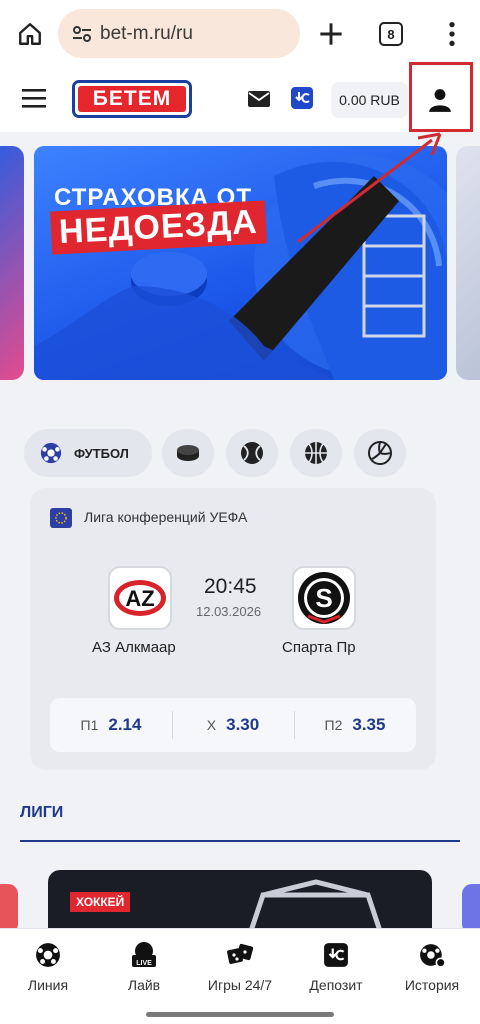  I want to click on live-icon: LIVE, so click(144, 955).